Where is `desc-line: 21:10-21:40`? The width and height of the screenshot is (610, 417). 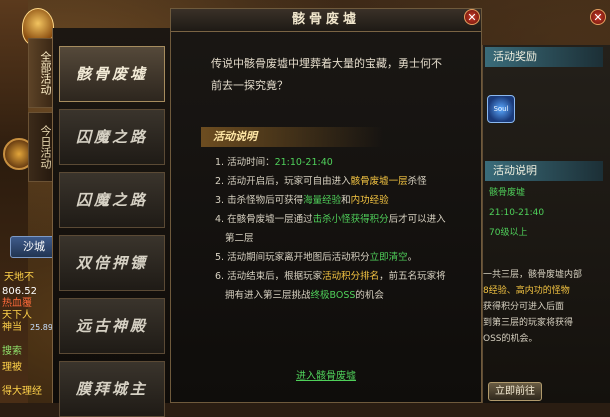
desc-line: 21:10-21:40 is located at coordinates (517, 213).